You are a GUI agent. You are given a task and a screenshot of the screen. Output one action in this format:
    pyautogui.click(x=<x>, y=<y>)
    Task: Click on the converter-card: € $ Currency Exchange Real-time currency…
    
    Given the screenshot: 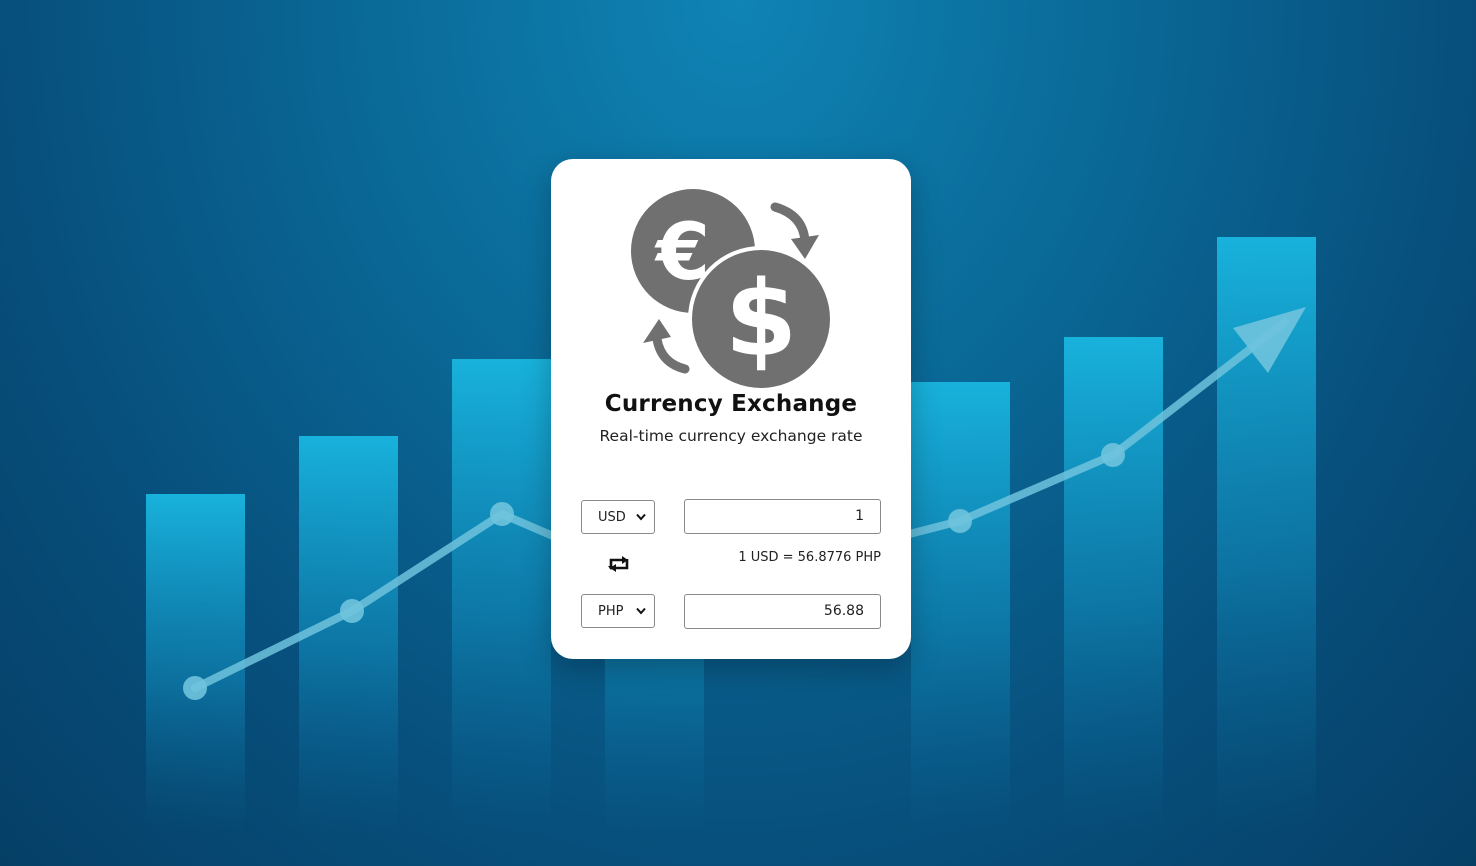 What is the action you would take?
    pyautogui.click(x=731, y=409)
    